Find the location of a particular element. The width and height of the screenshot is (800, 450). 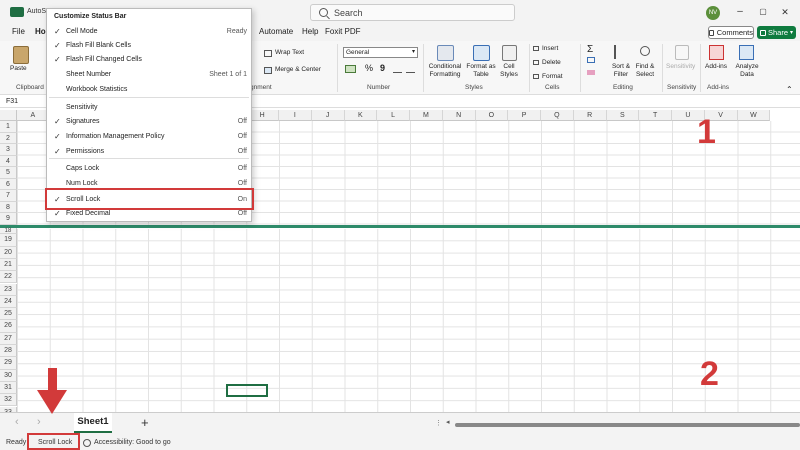

row-header: 30 is located at coordinates (8, 375).